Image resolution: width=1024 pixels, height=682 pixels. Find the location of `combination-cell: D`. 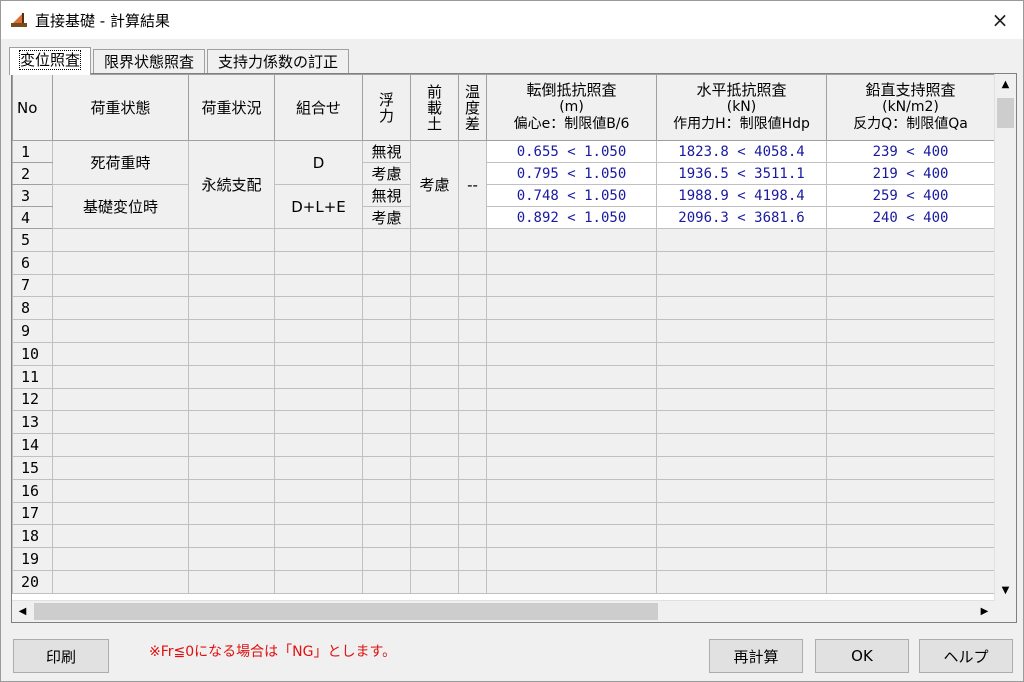

combination-cell: D is located at coordinates (318, 162).